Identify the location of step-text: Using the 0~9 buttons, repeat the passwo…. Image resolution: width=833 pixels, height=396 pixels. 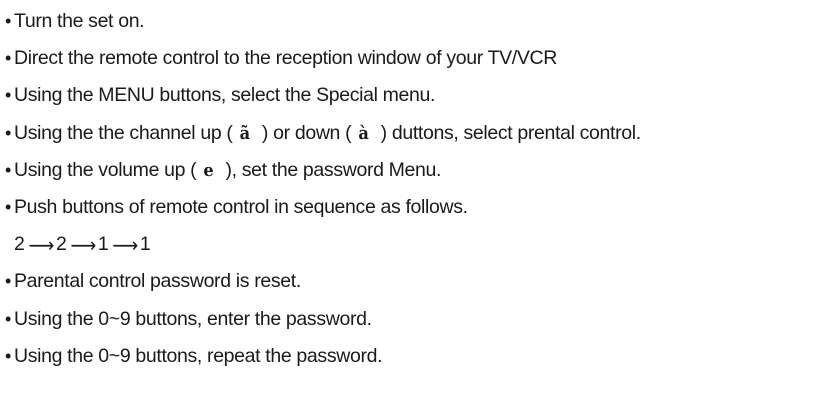
(198, 355).